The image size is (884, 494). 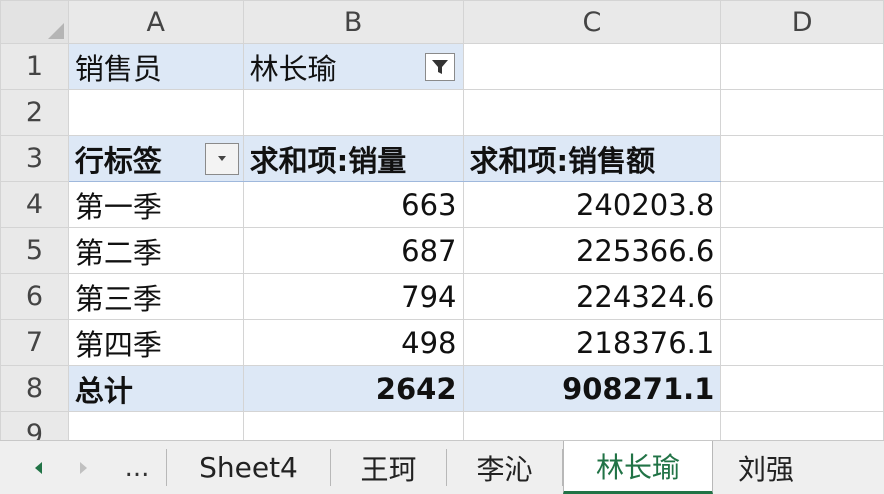 What do you see at coordinates (592, 388) in the screenshot?
I see `pivot-total-amount: 908271.1` at bounding box center [592, 388].